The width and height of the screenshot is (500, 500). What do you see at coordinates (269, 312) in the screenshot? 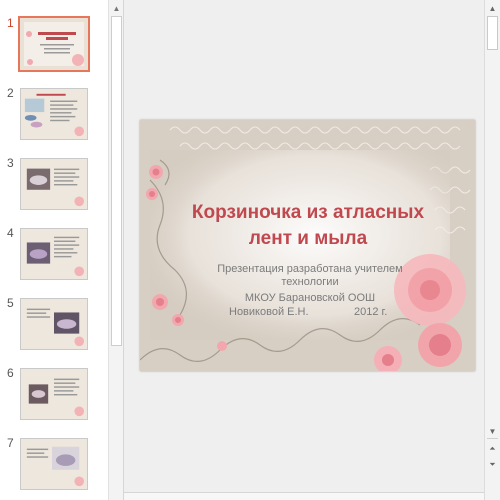
I see `author-name: Новиковой Е.Н.` at bounding box center [269, 312].